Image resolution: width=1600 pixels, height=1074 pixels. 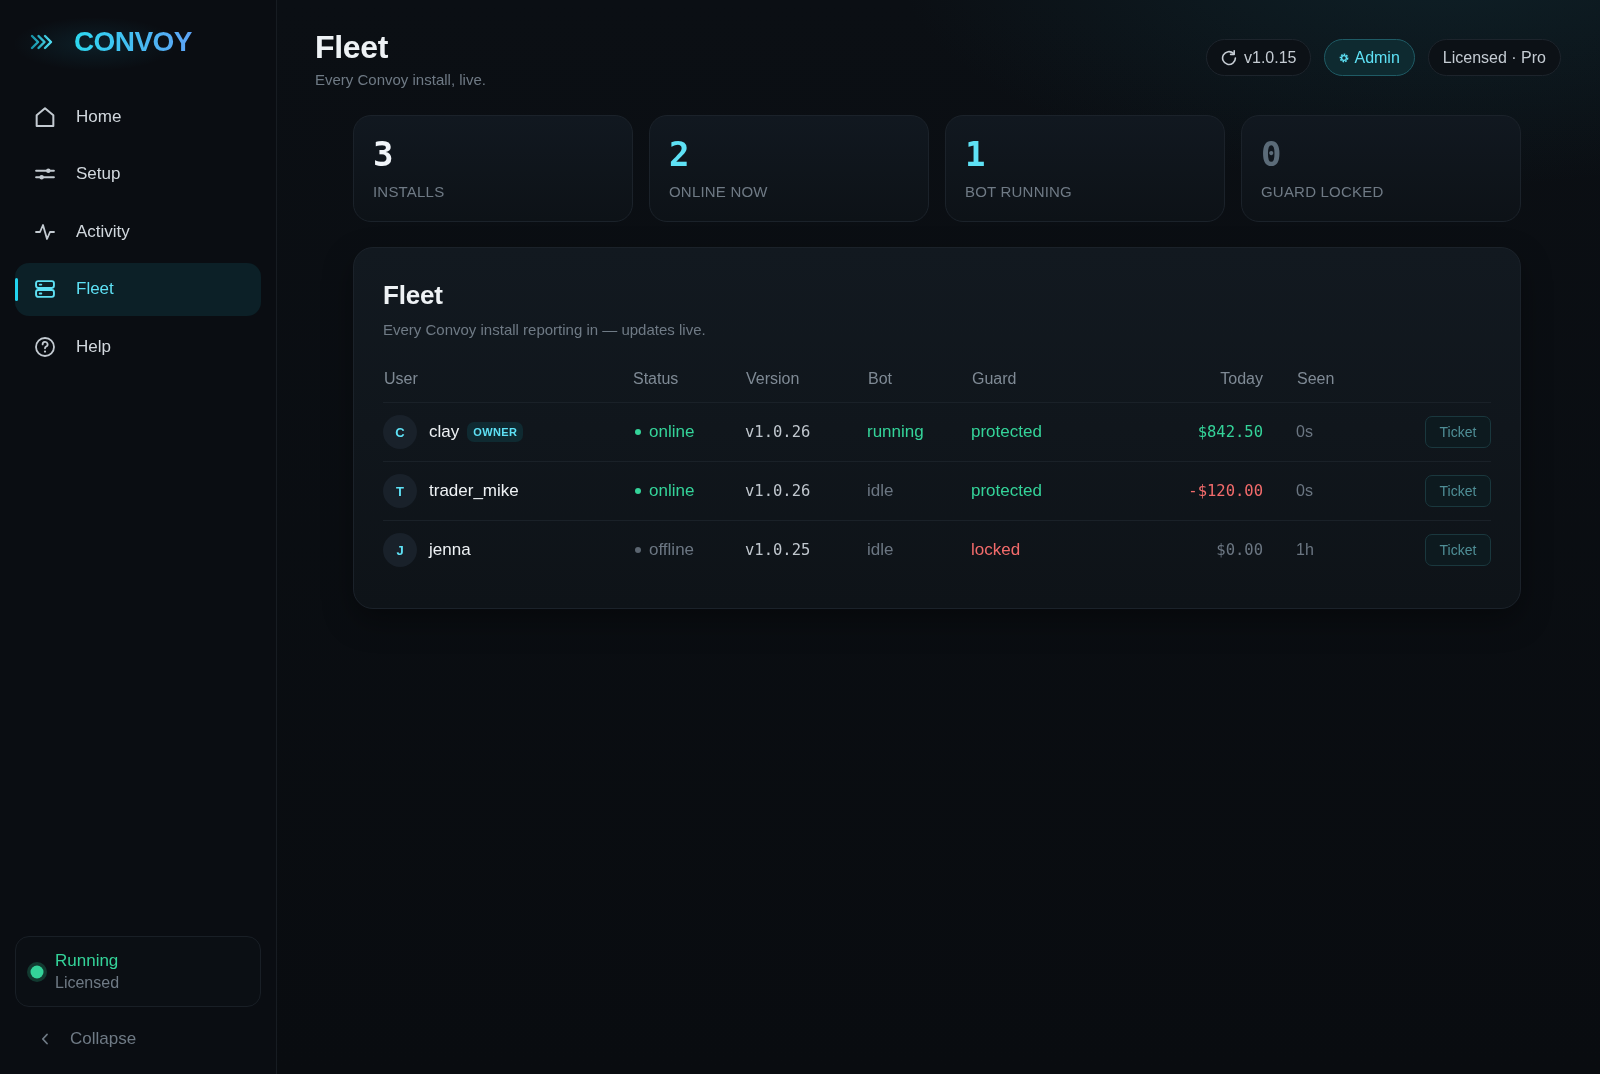 What do you see at coordinates (545, 330) in the screenshot?
I see `panel-subtitle: Every Convoy install reporting in — updates live.` at bounding box center [545, 330].